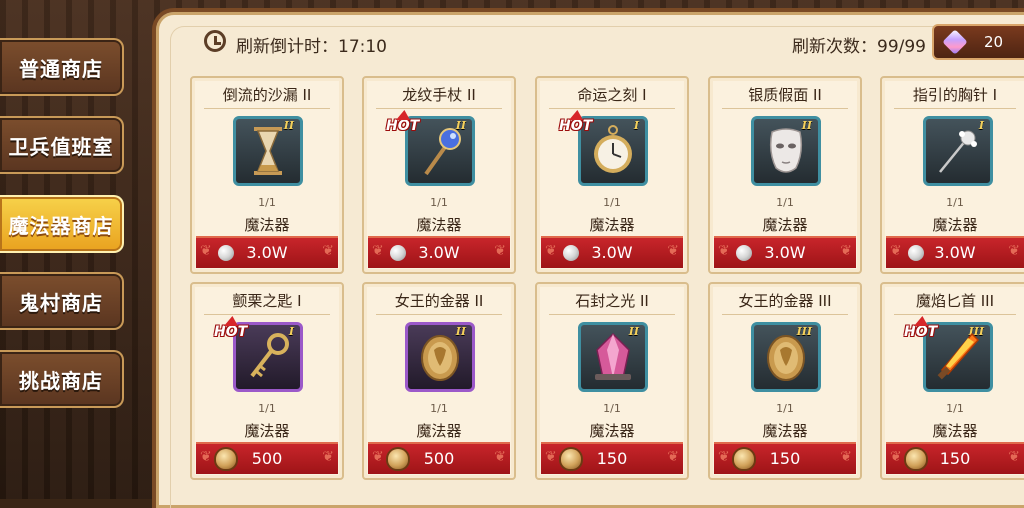 Image resolution: width=1024 pixels, height=508 pixels. I want to click on nav-label: 普通商店, so click(61, 68).